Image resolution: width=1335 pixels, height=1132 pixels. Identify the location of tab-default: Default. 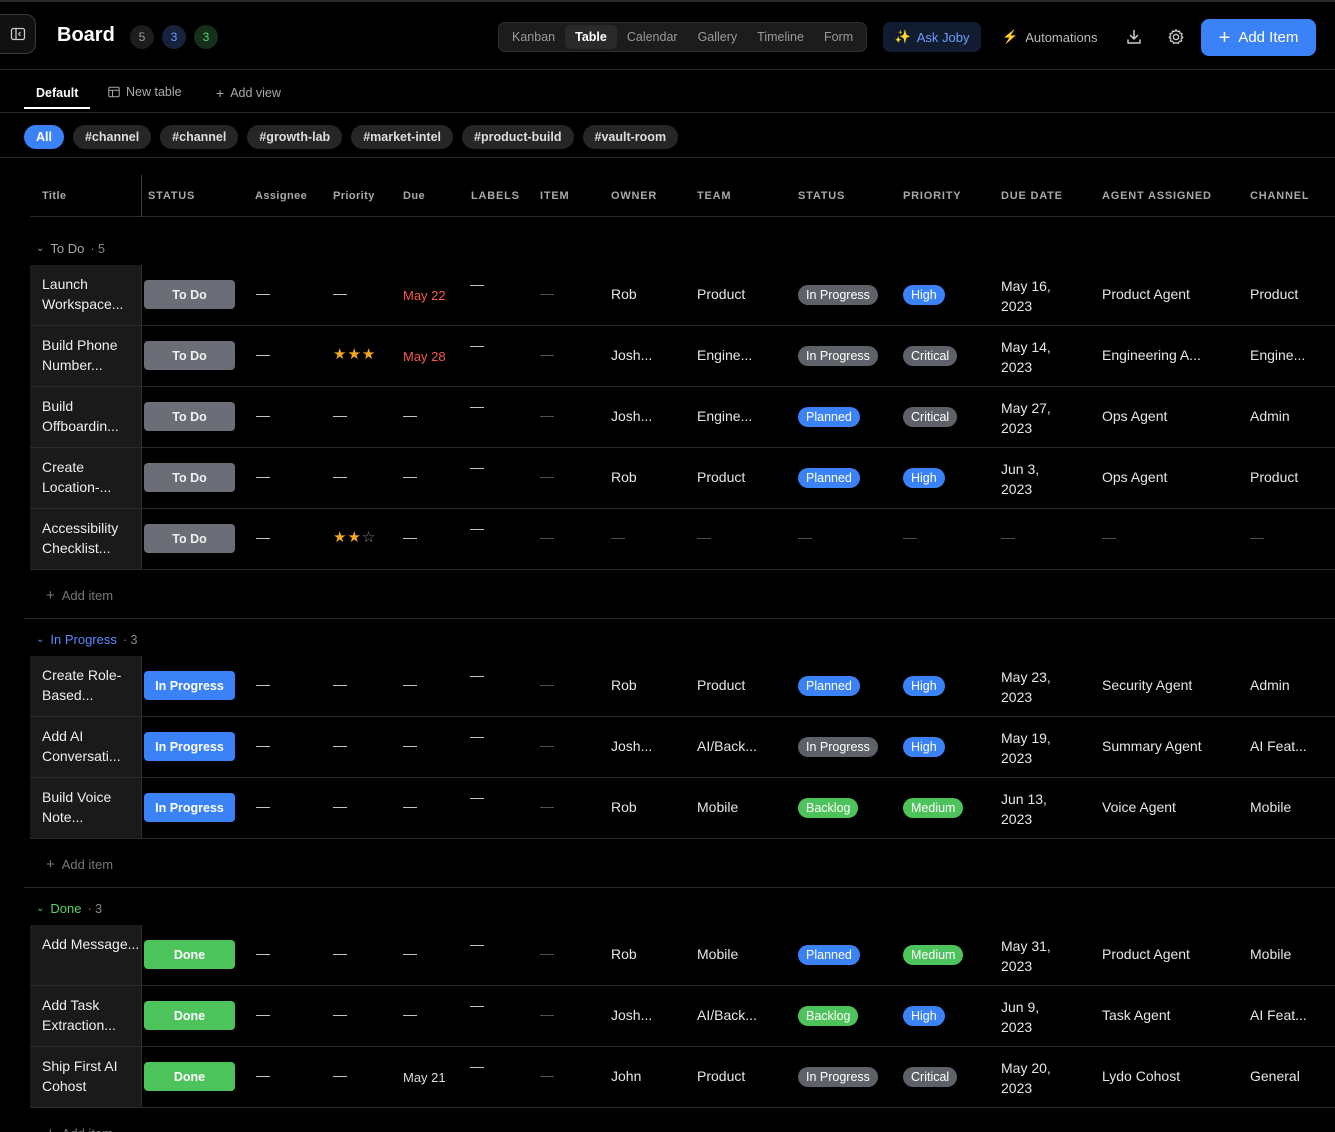
(57, 94).